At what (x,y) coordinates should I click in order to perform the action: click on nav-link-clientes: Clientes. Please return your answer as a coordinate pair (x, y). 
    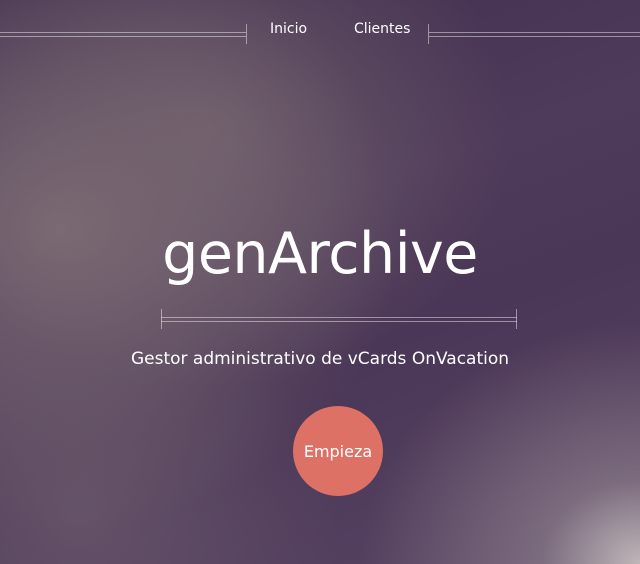
    Looking at the image, I should click on (382, 29).